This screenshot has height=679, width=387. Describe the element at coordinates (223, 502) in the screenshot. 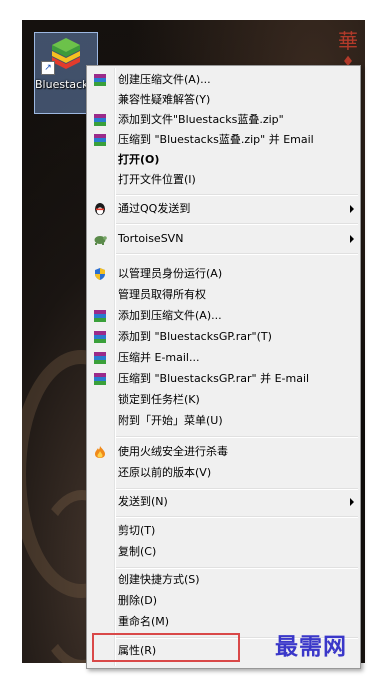

I see `menu-item-send-to: 发送到(N)` at that location.